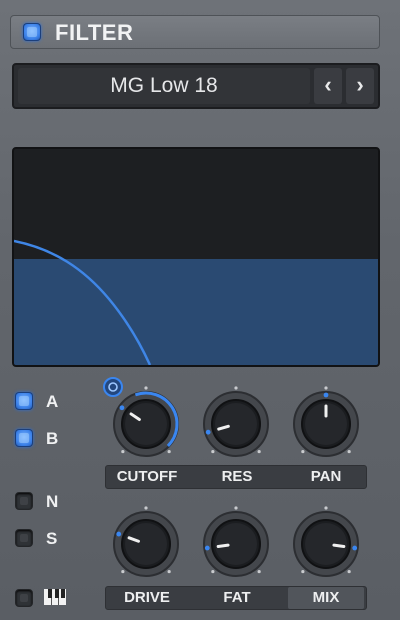  I want to click on route-a-toggle, so click(24, 401).